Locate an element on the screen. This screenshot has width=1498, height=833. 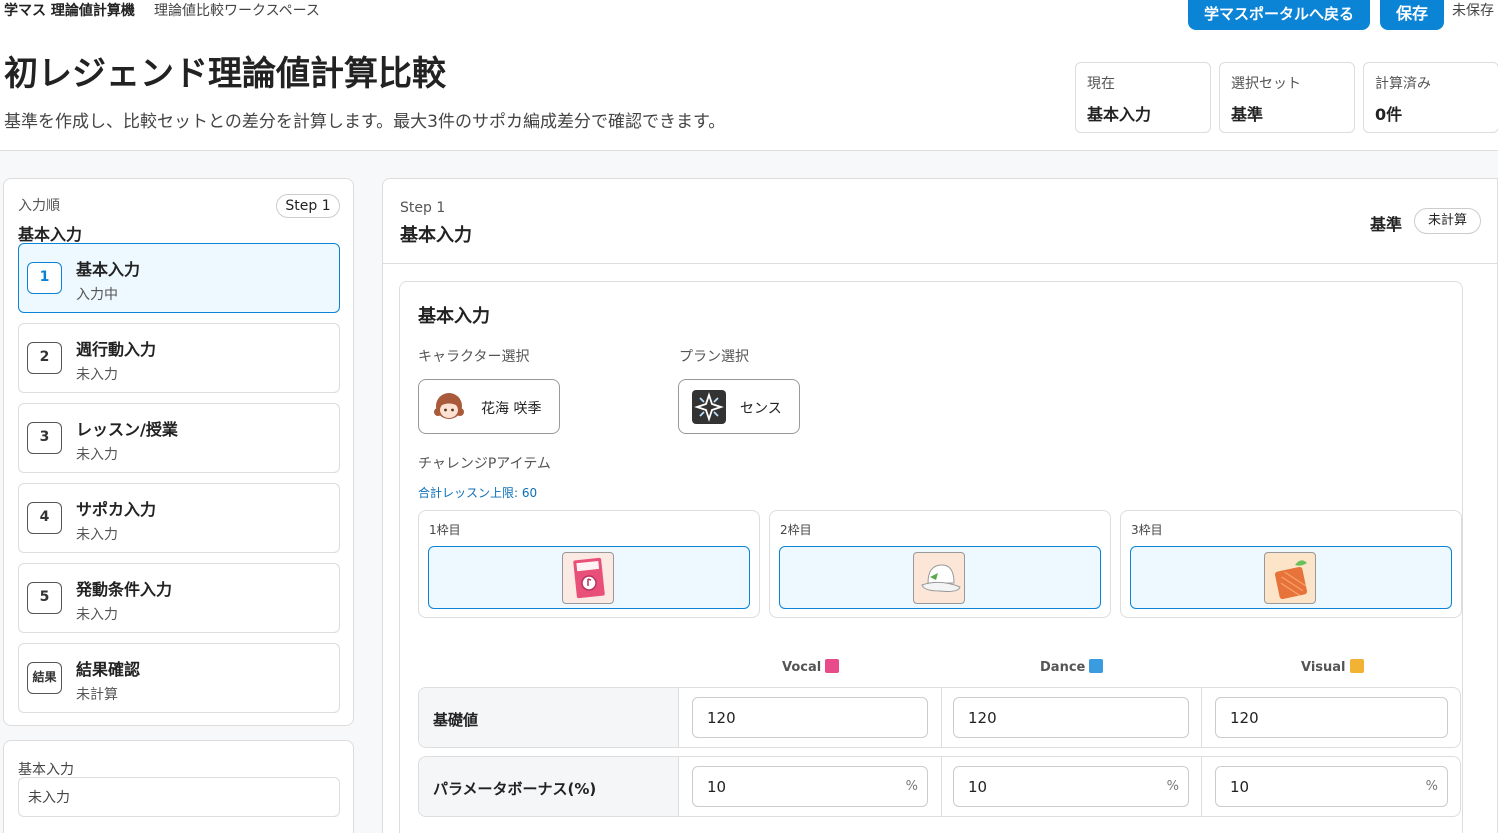
summary-label: 基本入力 is located at coordinates (46, 770).